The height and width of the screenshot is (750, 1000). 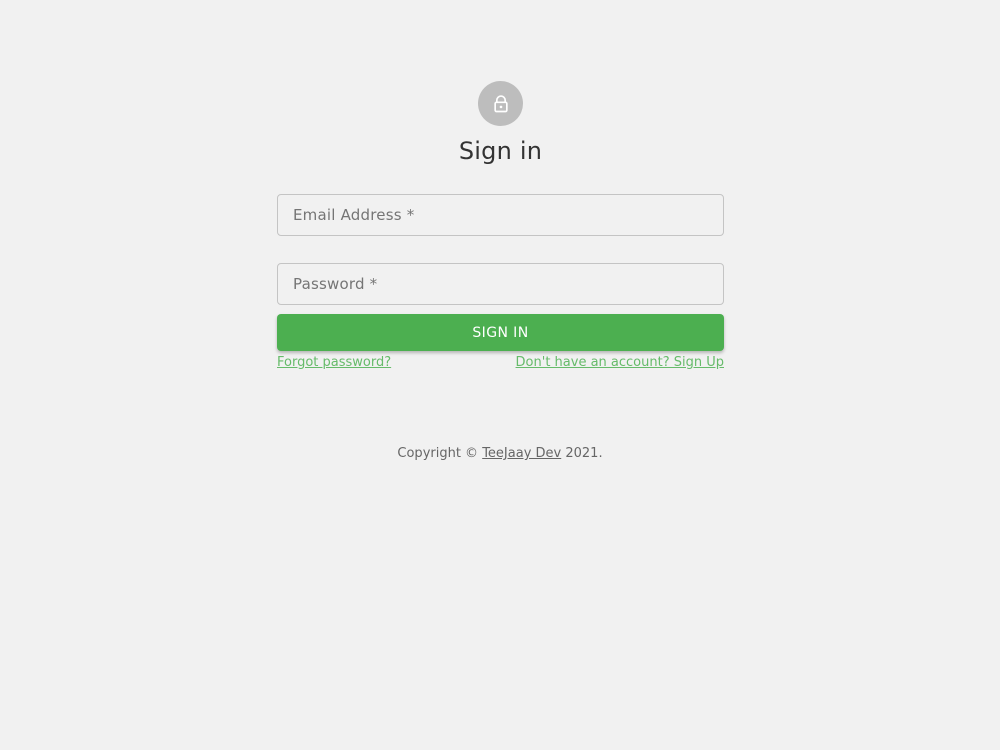 I want to click on avatar, so click(x=500, y=103).